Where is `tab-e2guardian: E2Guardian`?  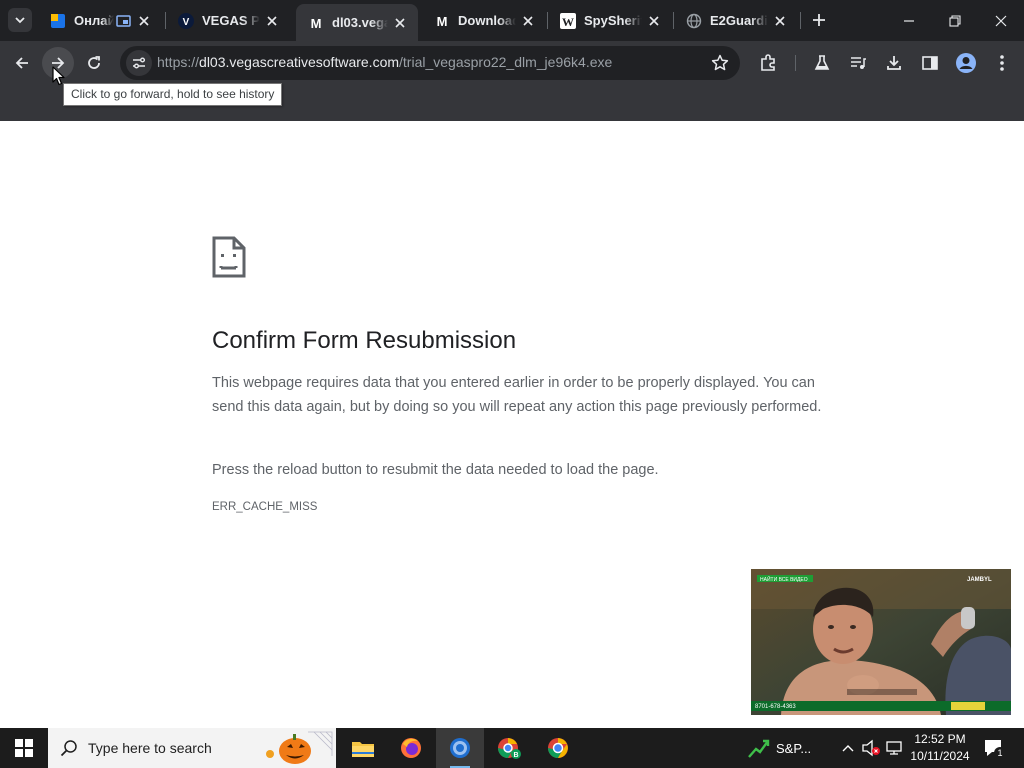 tab-e2guardian: E2Guardian is located at coordinates (736, 20).